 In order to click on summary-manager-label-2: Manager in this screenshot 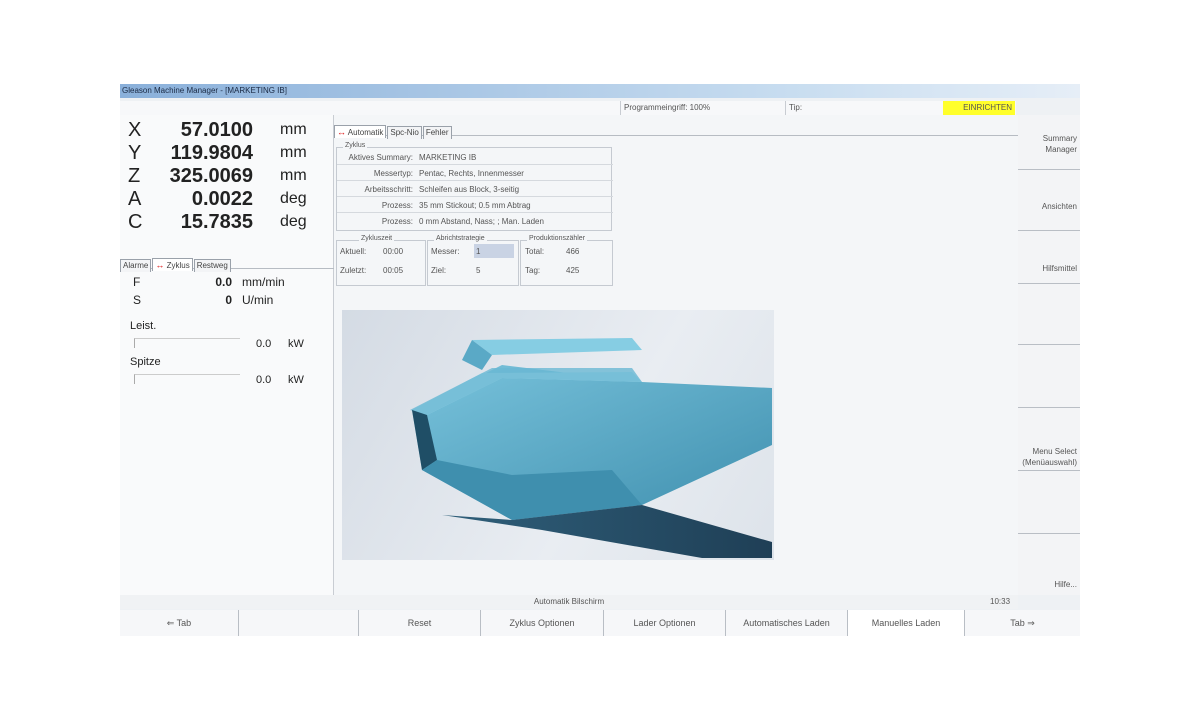, I will do `click(1061, 149)`.